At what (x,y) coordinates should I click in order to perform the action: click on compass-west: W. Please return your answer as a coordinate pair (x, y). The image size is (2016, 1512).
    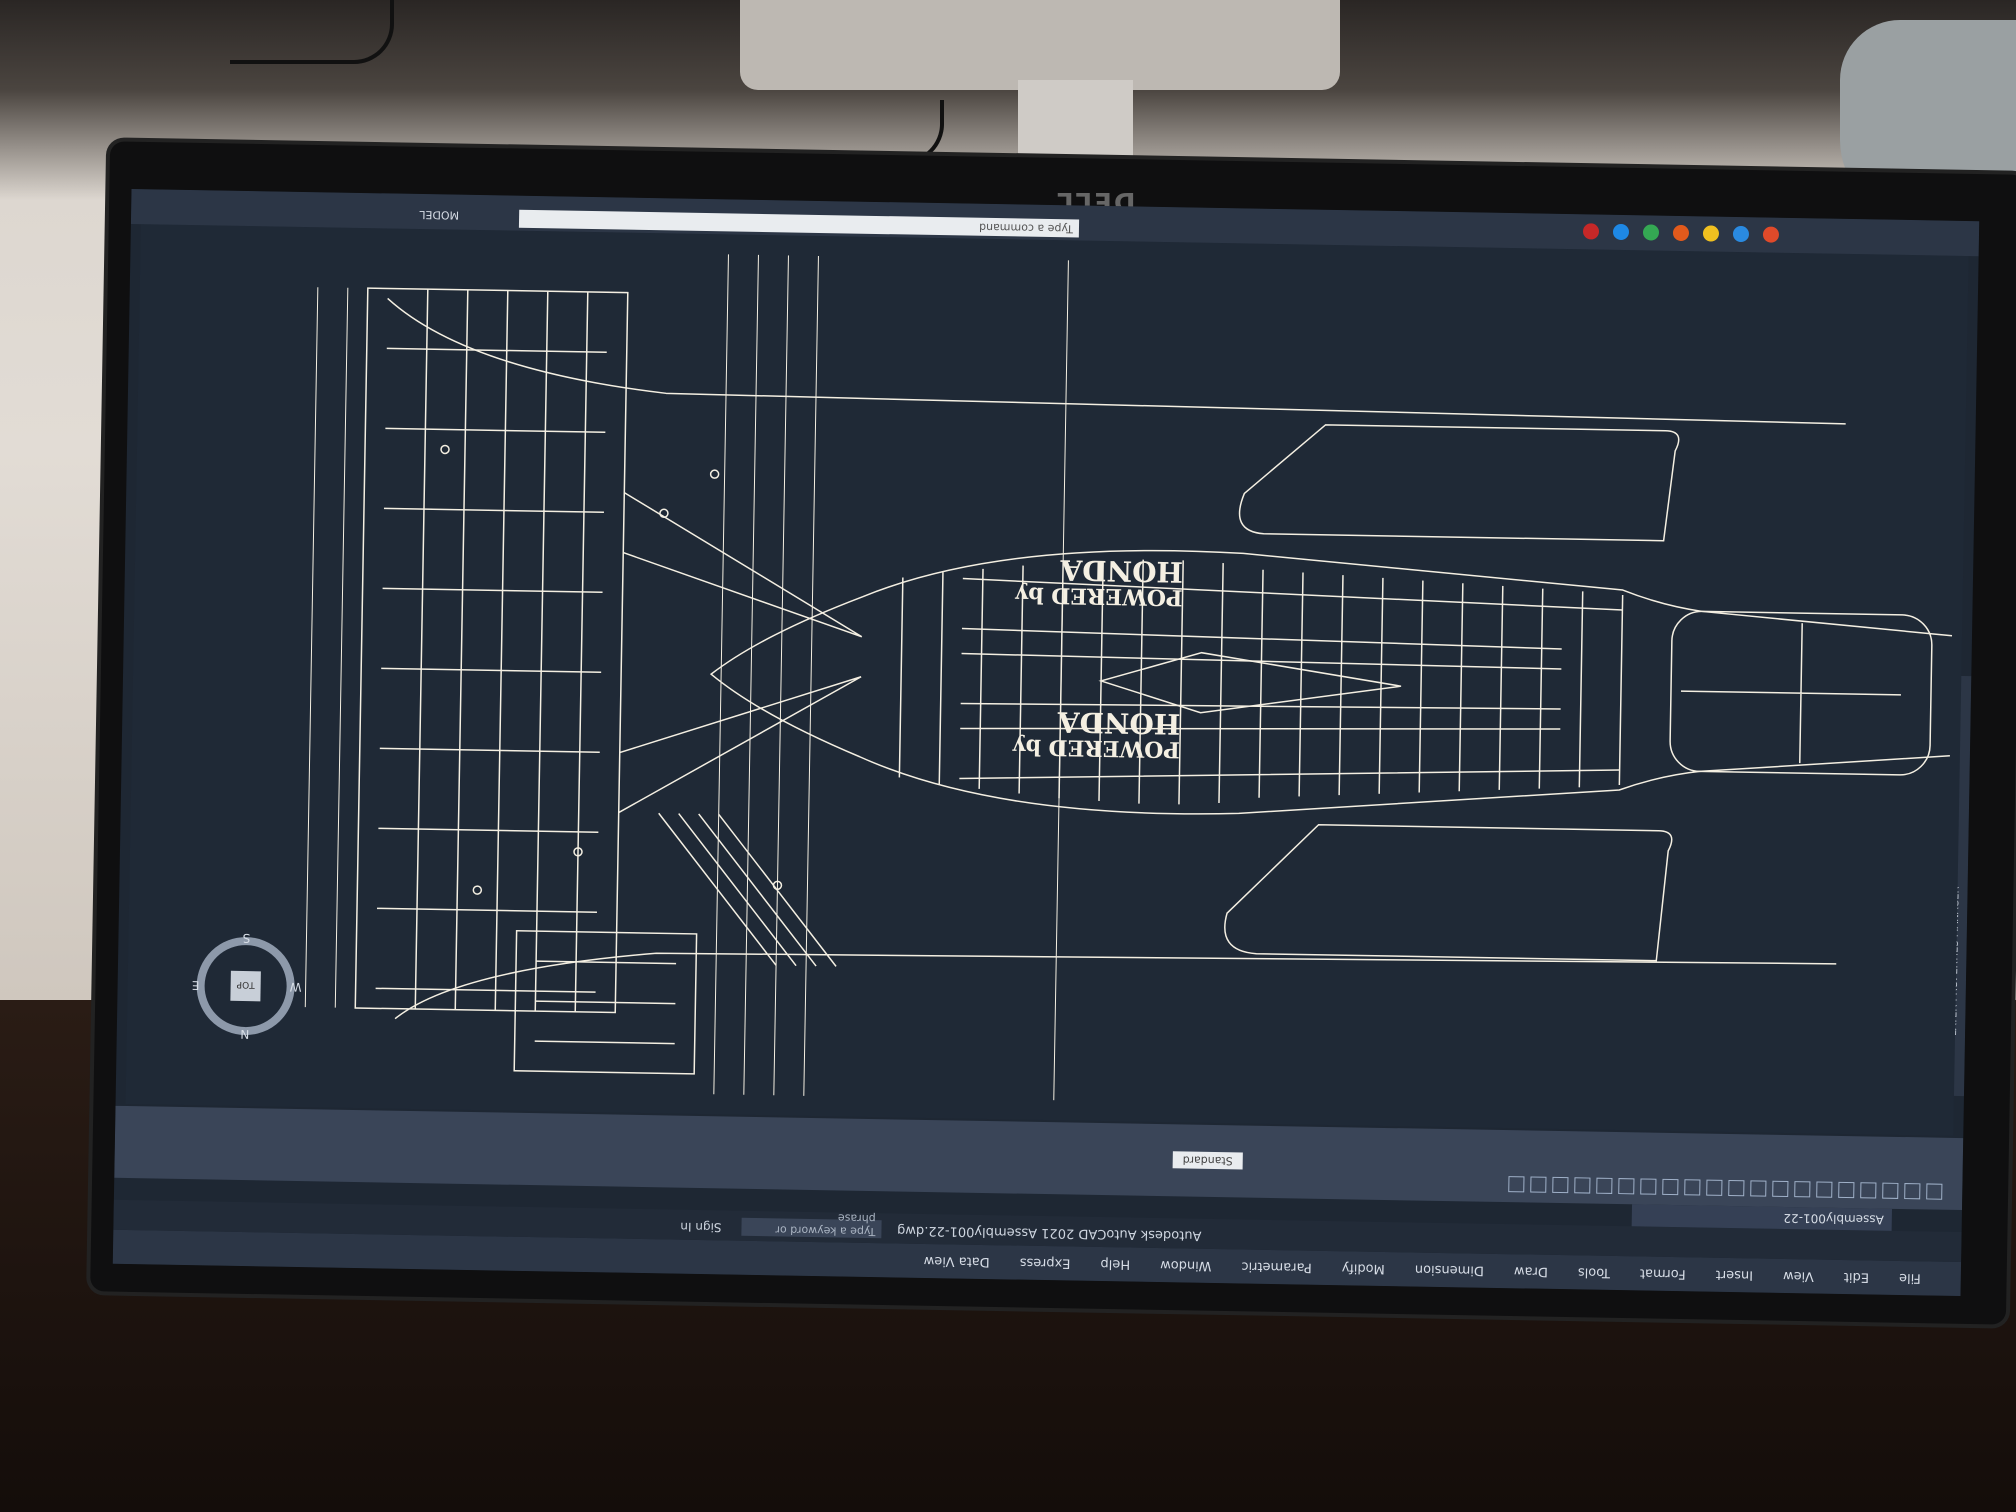
    Looking at the image, I should click on (295, 987).